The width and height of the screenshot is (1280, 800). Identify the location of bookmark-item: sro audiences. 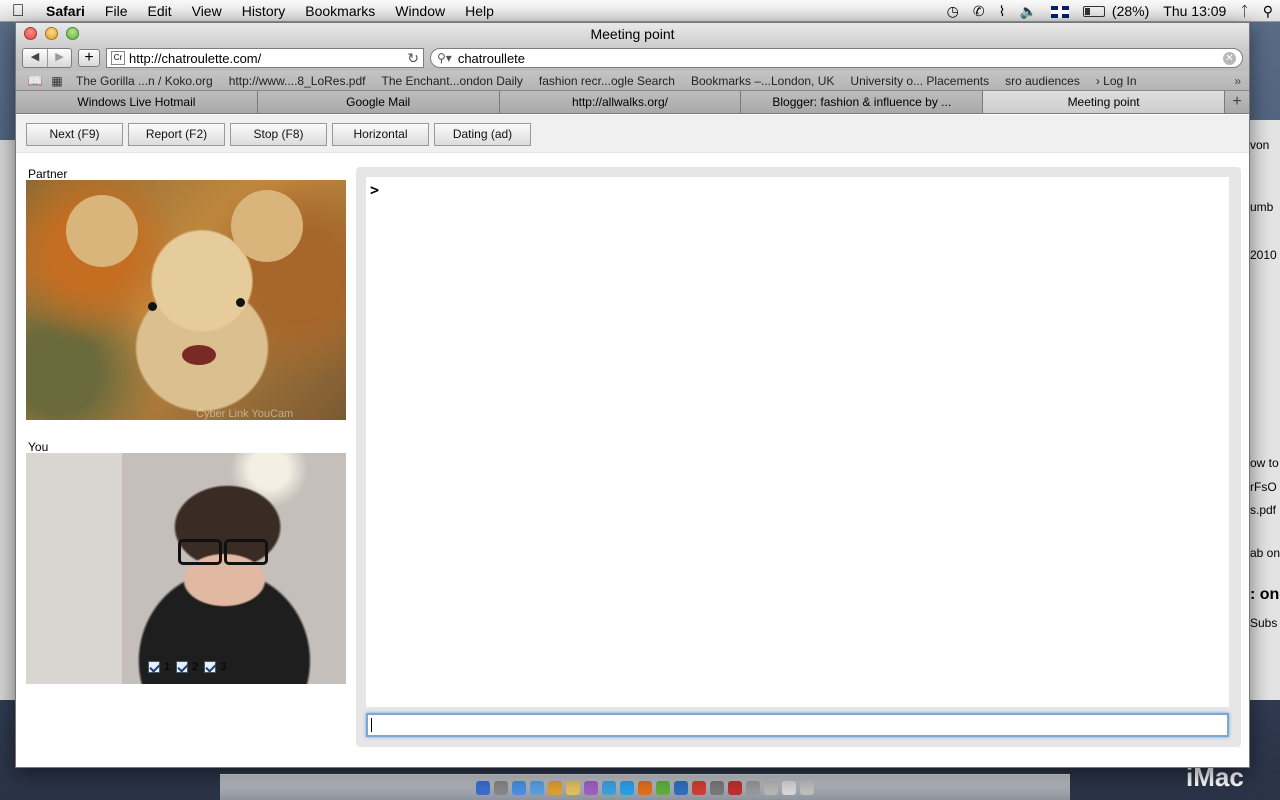
(1042, 81).